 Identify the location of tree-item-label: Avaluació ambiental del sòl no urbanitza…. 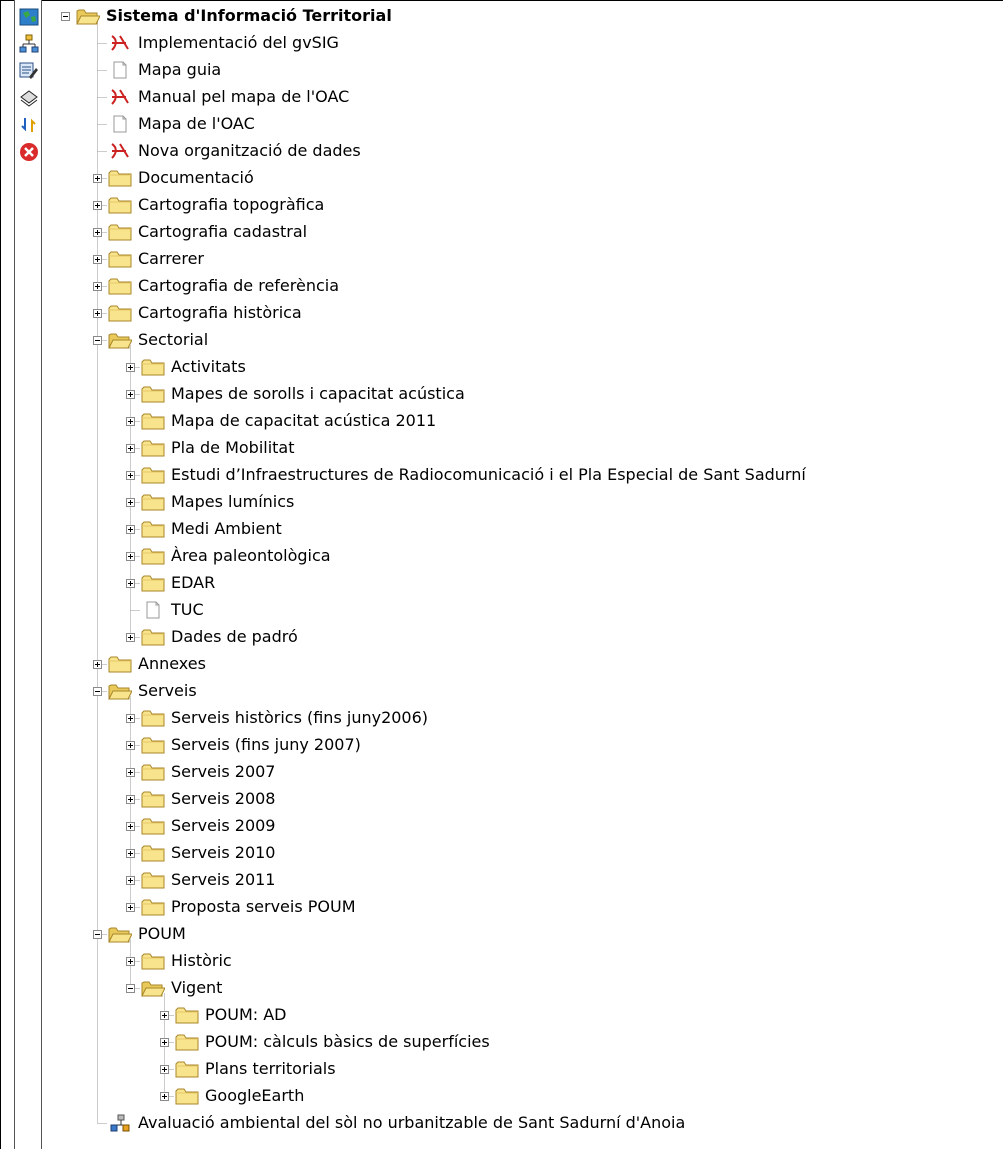
(412, 1122).